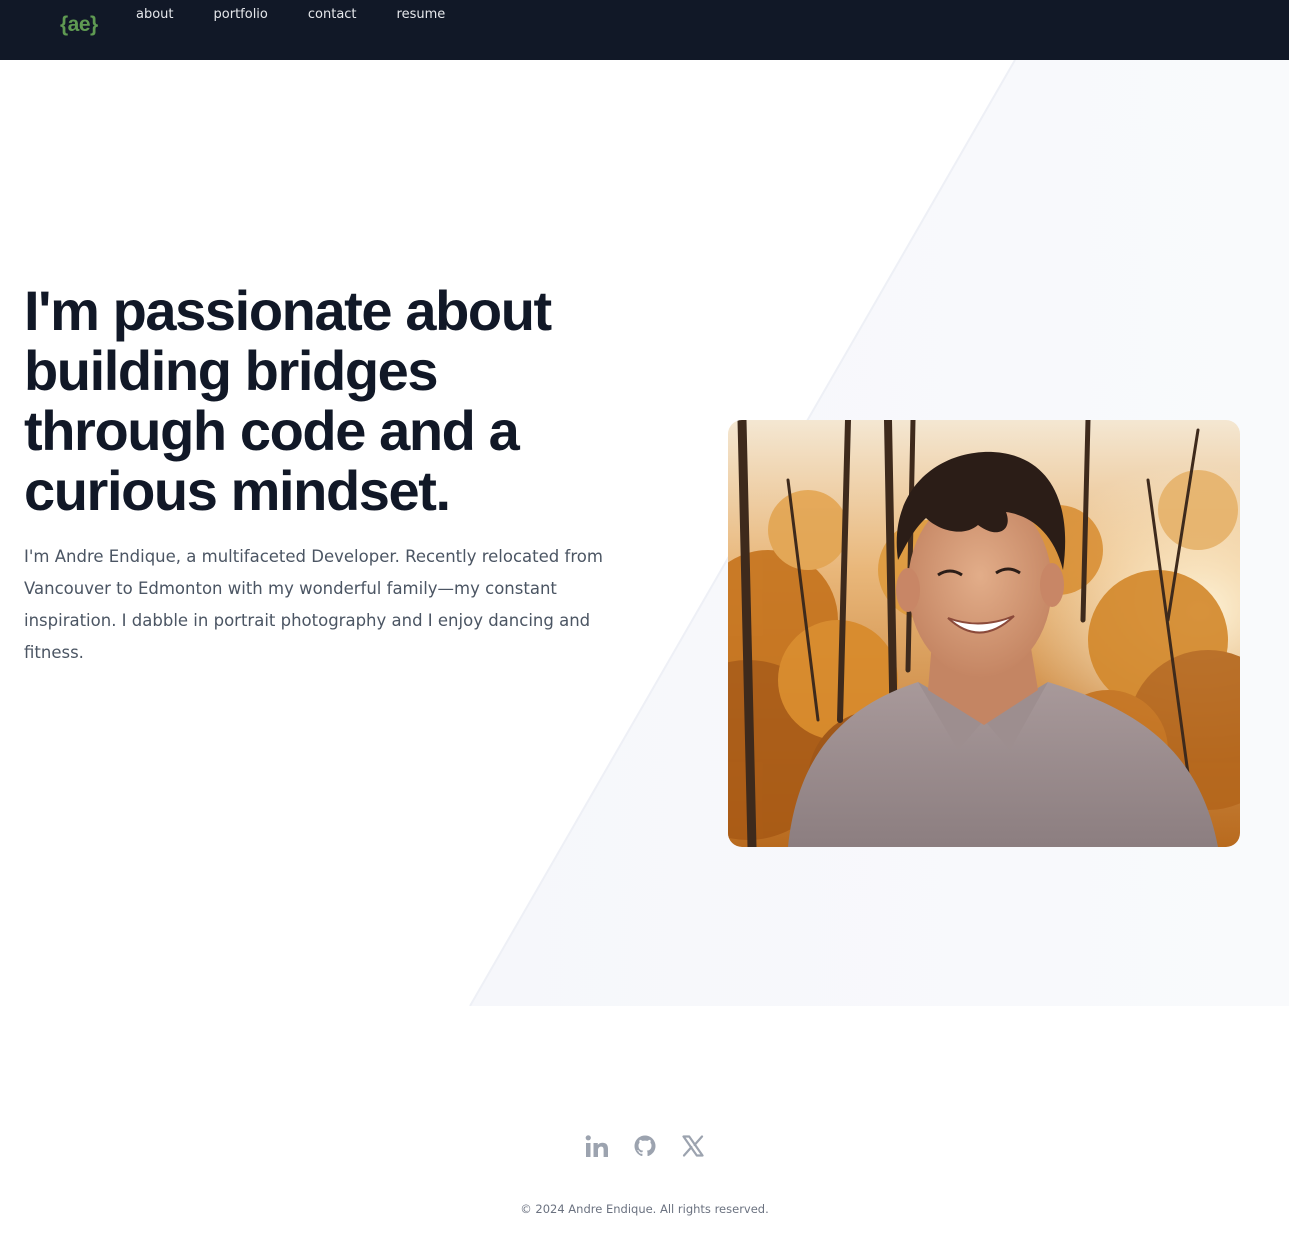  I want to click on site-logo: {ae}, so click(79, 25).